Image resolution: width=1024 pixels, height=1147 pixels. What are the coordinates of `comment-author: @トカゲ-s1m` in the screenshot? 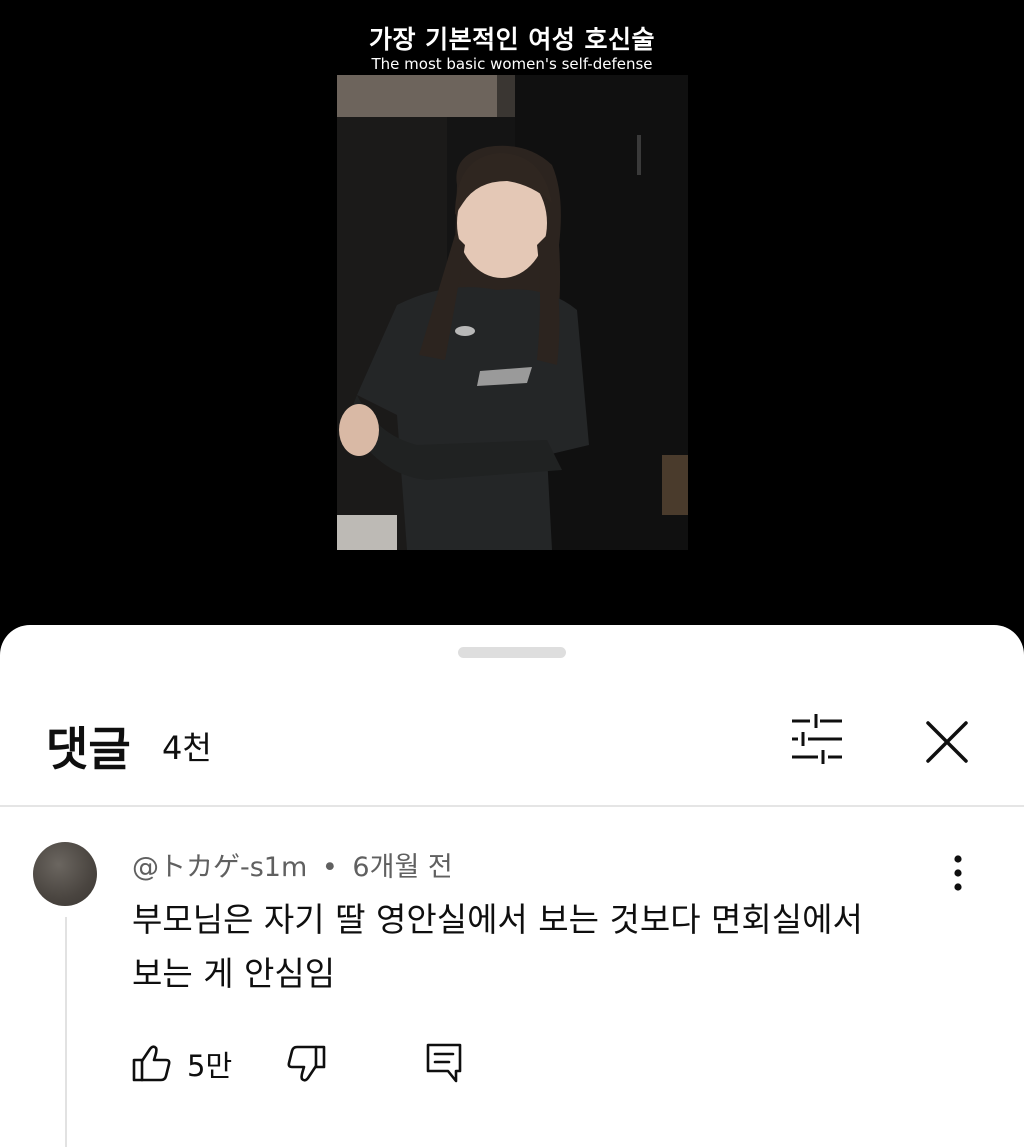 It's located at (219, 867).